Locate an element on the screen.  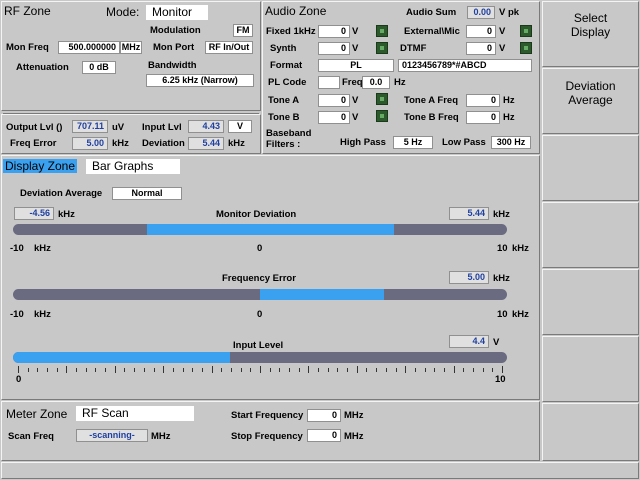
attenuation-label: Attenuation is located at coordinates (42, 67).